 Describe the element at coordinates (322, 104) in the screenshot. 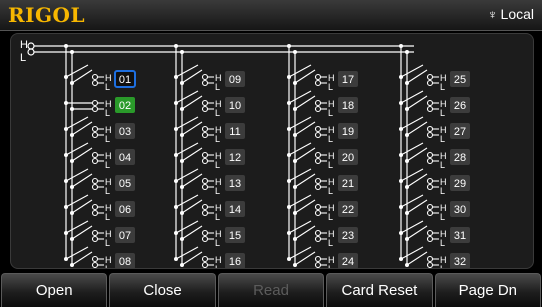

I see `channel-18: HL18` at that location.